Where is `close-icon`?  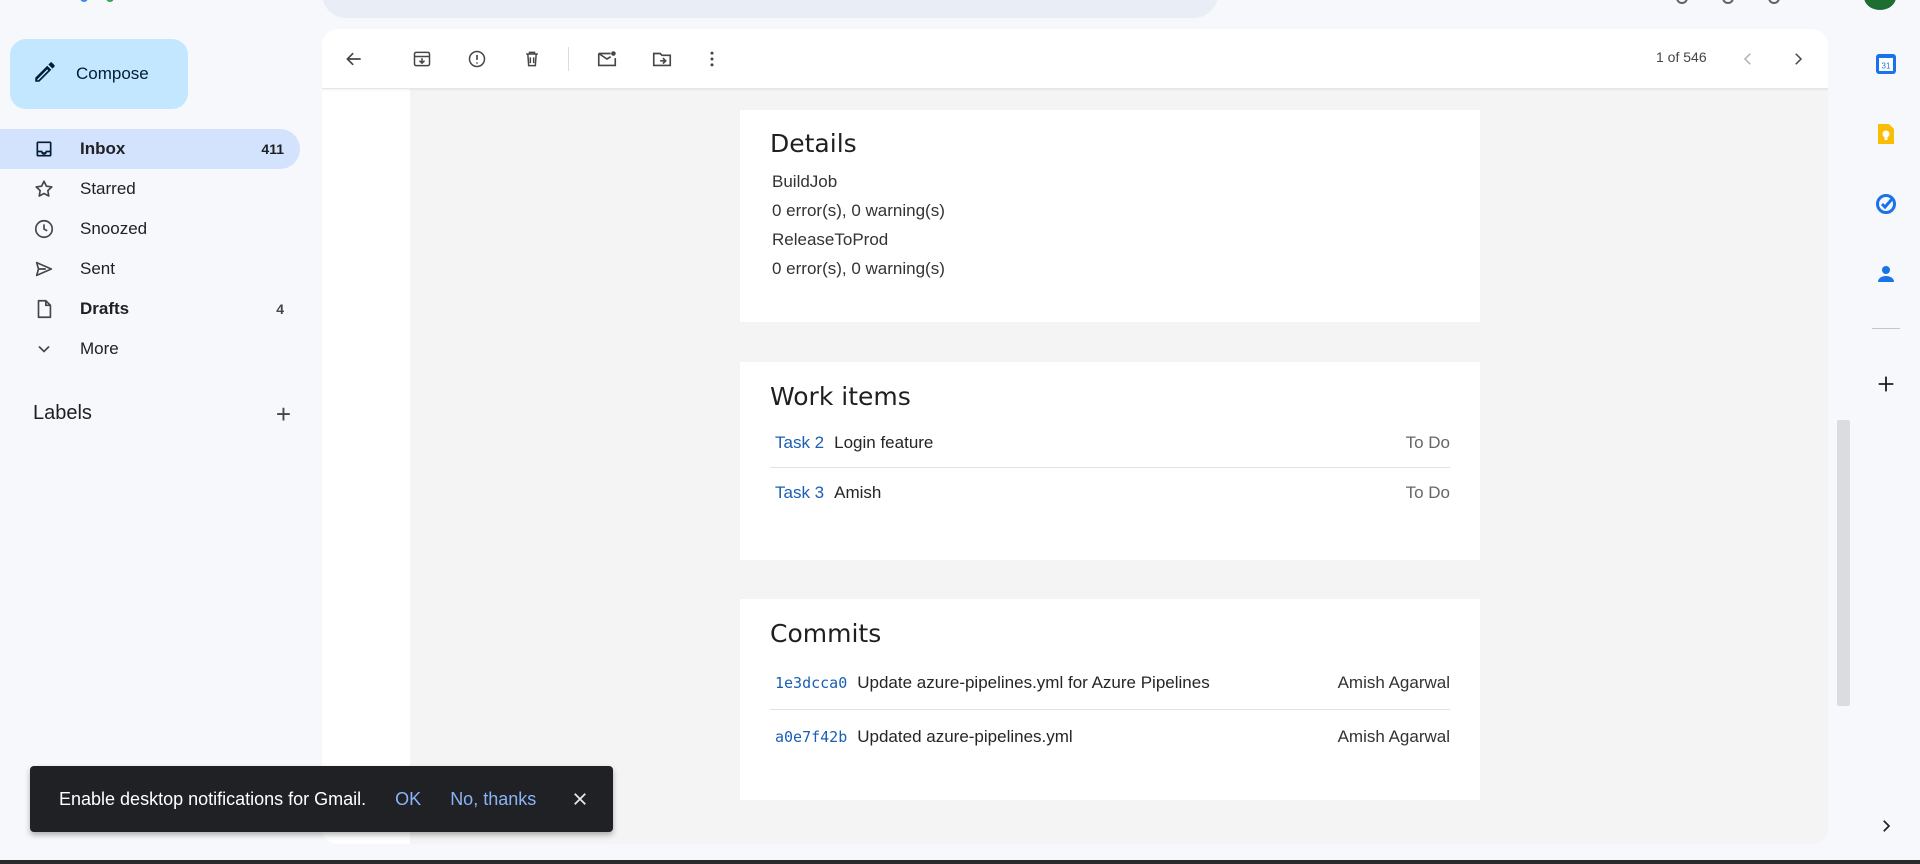
close-icon is located at coordinates (580, 799).